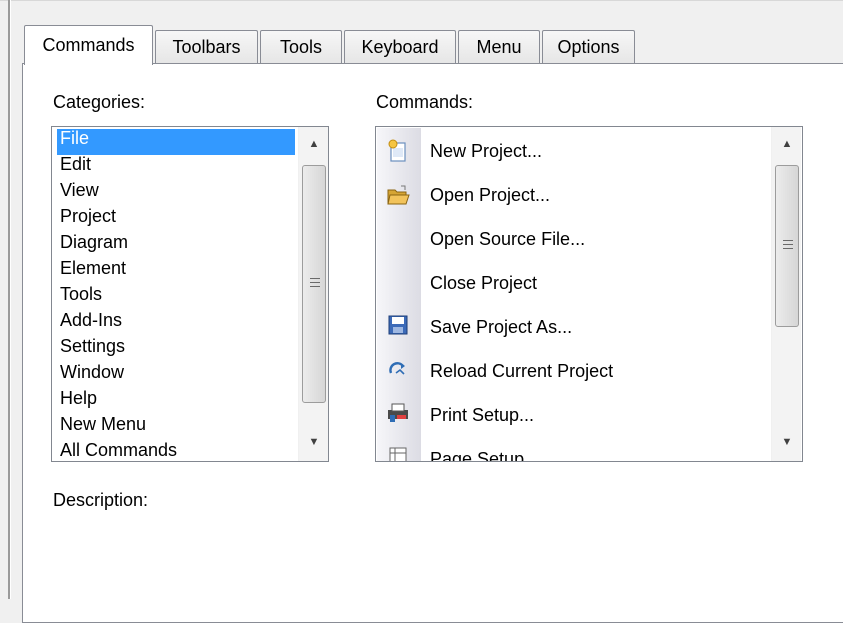 The image size is (843, 623). I want to click on page-setup-icon, so click(398, 454).